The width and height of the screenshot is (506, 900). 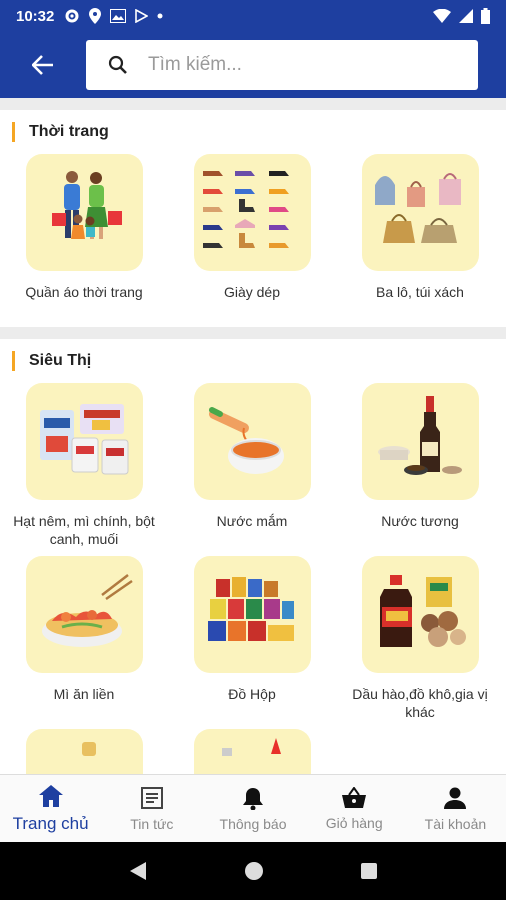 What do you see at coordinates (35, 16) in the screenshot?
I see `status-time: 10:32` at bounding box center [35, 16].